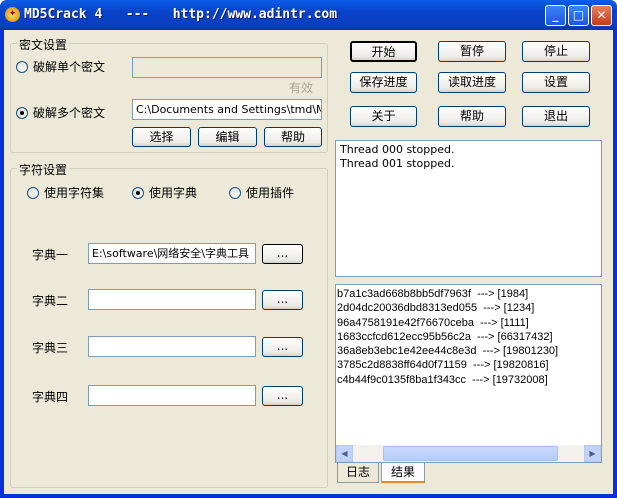  What do you see at coordinates (293, 137) in the screenshot?
I see `cipher-help-button: 帮助` at bounding box center [293, 137].